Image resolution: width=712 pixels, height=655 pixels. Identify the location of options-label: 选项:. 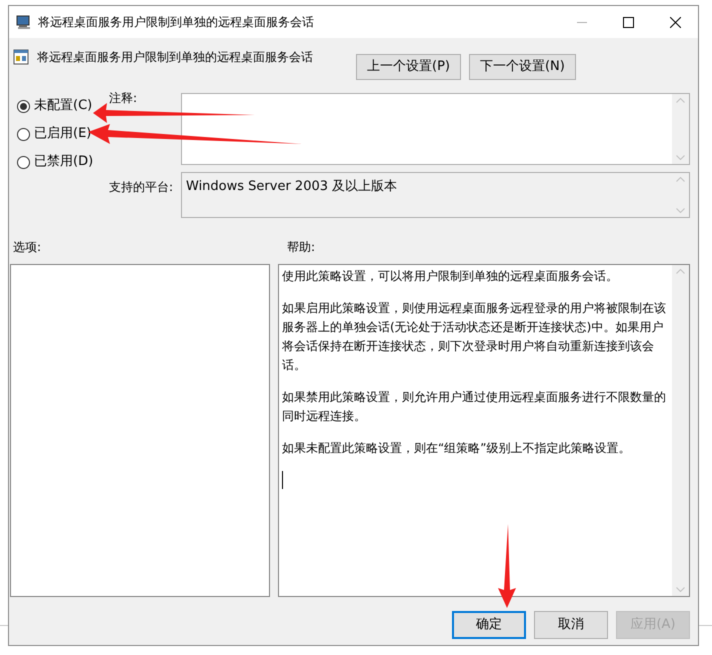
(27, 247).